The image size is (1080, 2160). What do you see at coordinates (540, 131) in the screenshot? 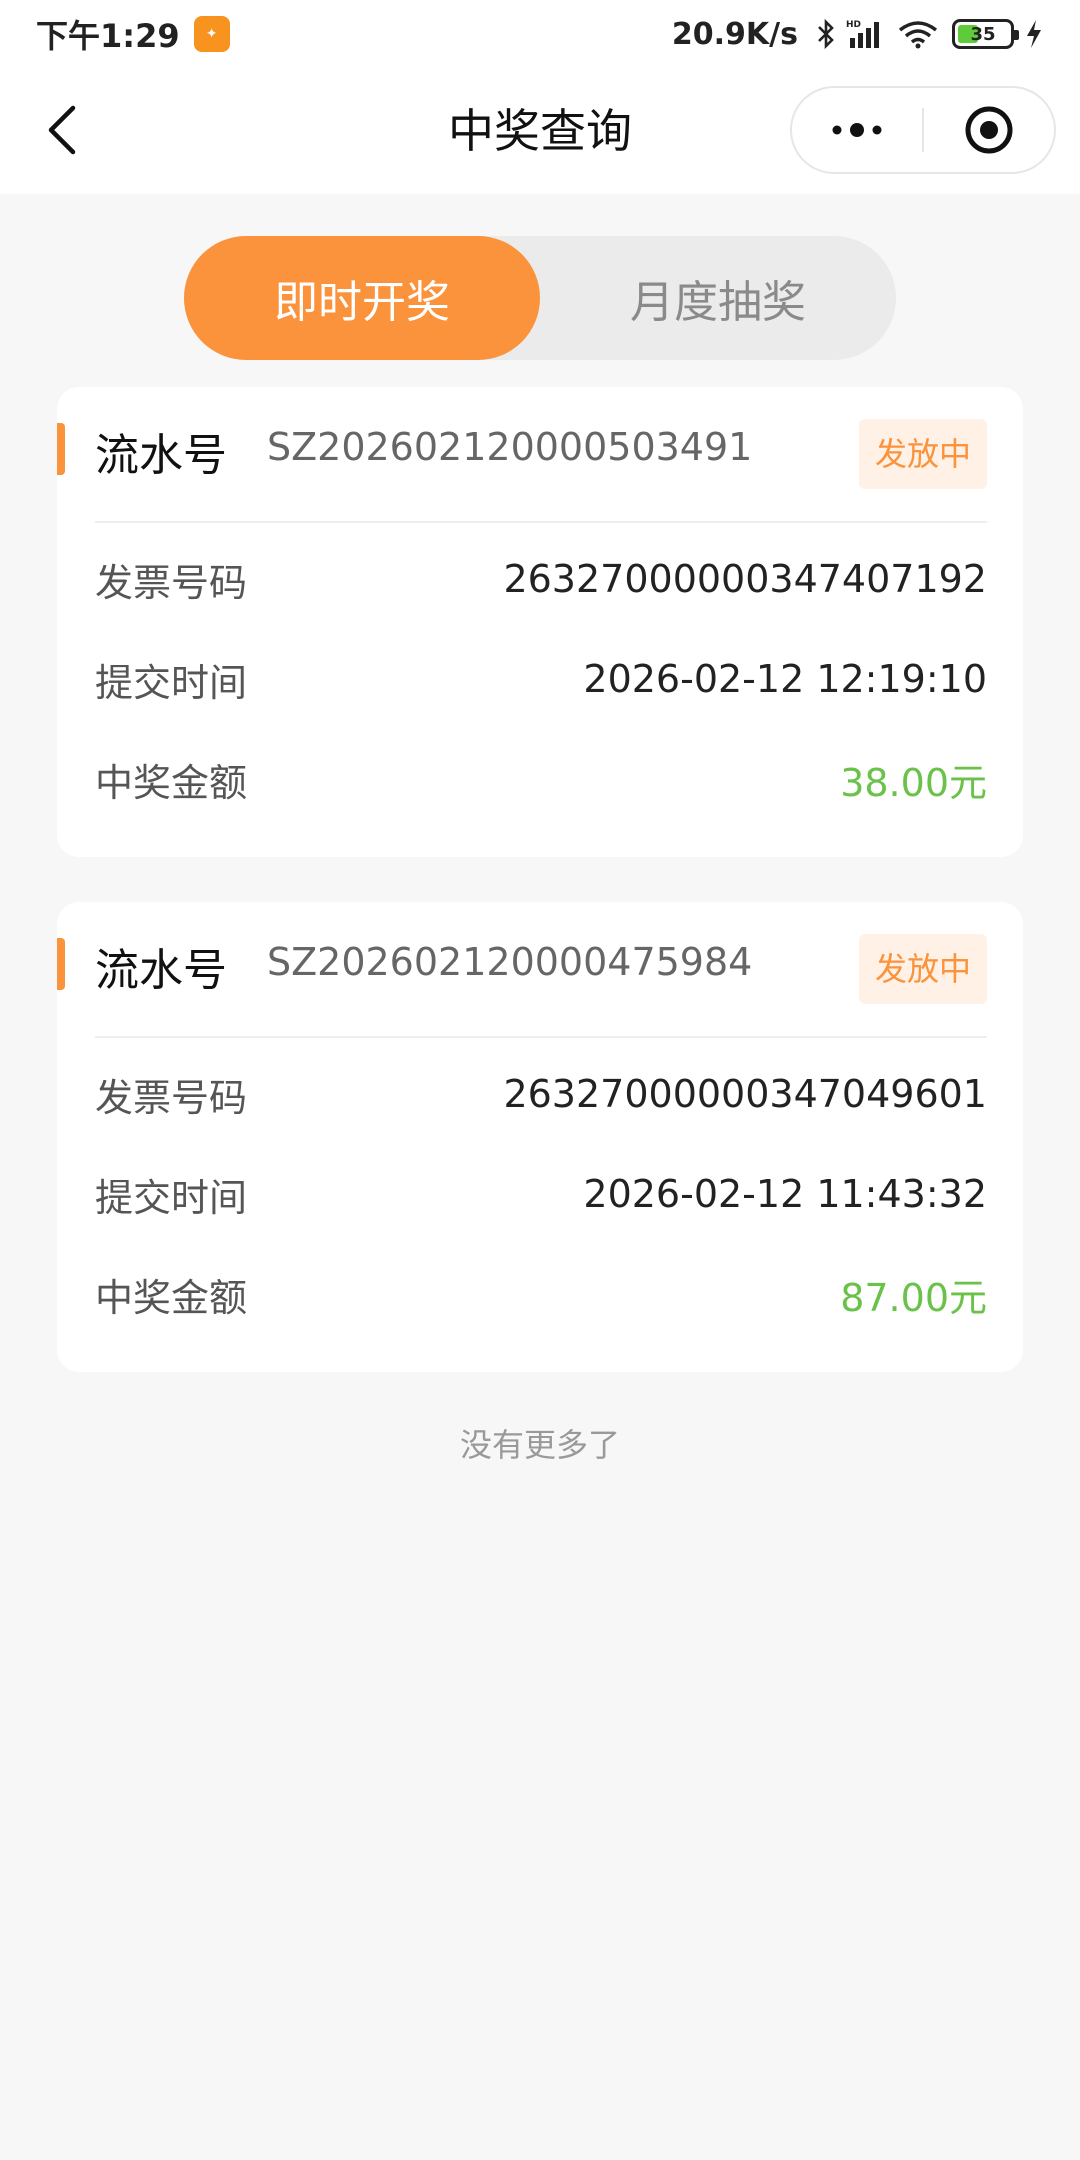
I see `nav-bar: 中奖查询` at bounding box center [540, 131].